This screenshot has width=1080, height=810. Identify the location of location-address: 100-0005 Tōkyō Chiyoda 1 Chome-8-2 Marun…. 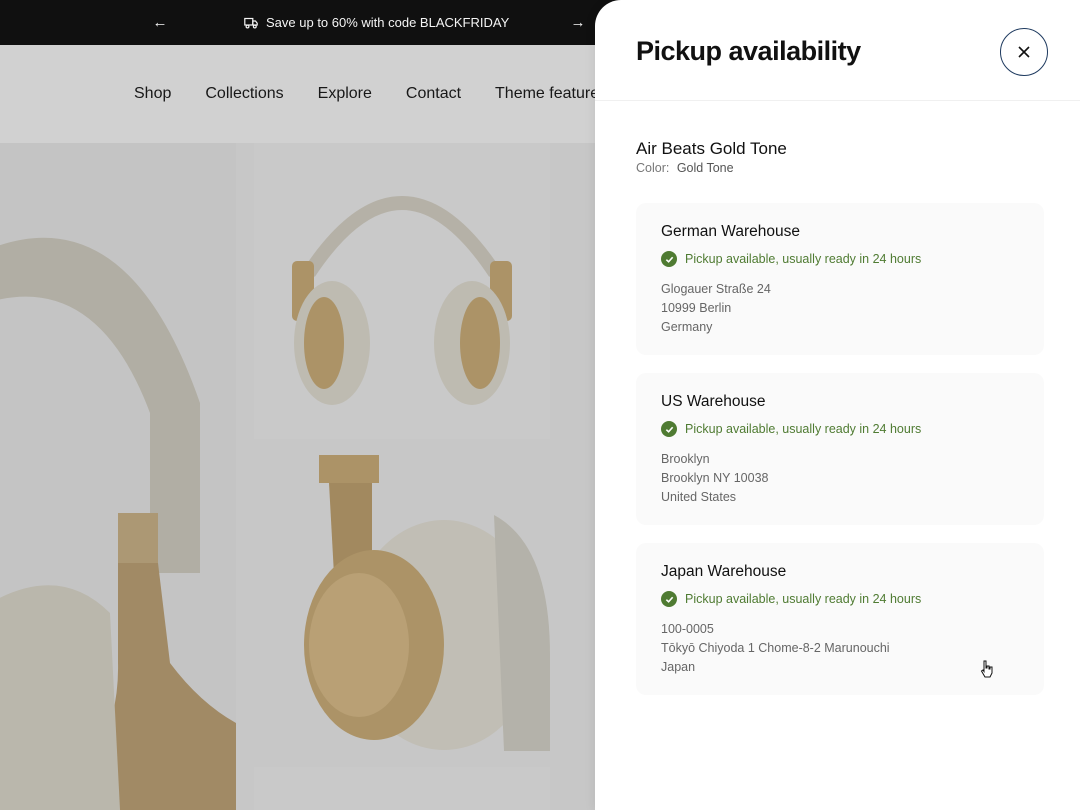
(775, 648).